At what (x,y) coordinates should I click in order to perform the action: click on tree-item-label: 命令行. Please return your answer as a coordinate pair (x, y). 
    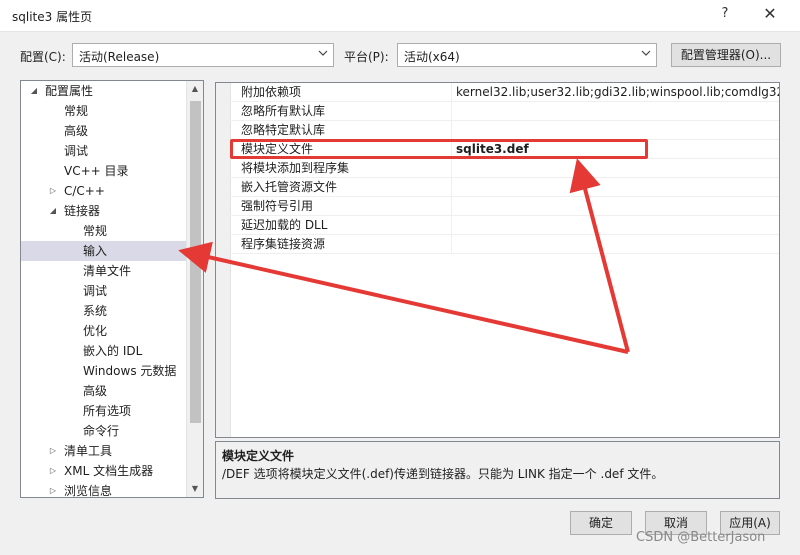
    Looking at the image, I should click on (101, 431).